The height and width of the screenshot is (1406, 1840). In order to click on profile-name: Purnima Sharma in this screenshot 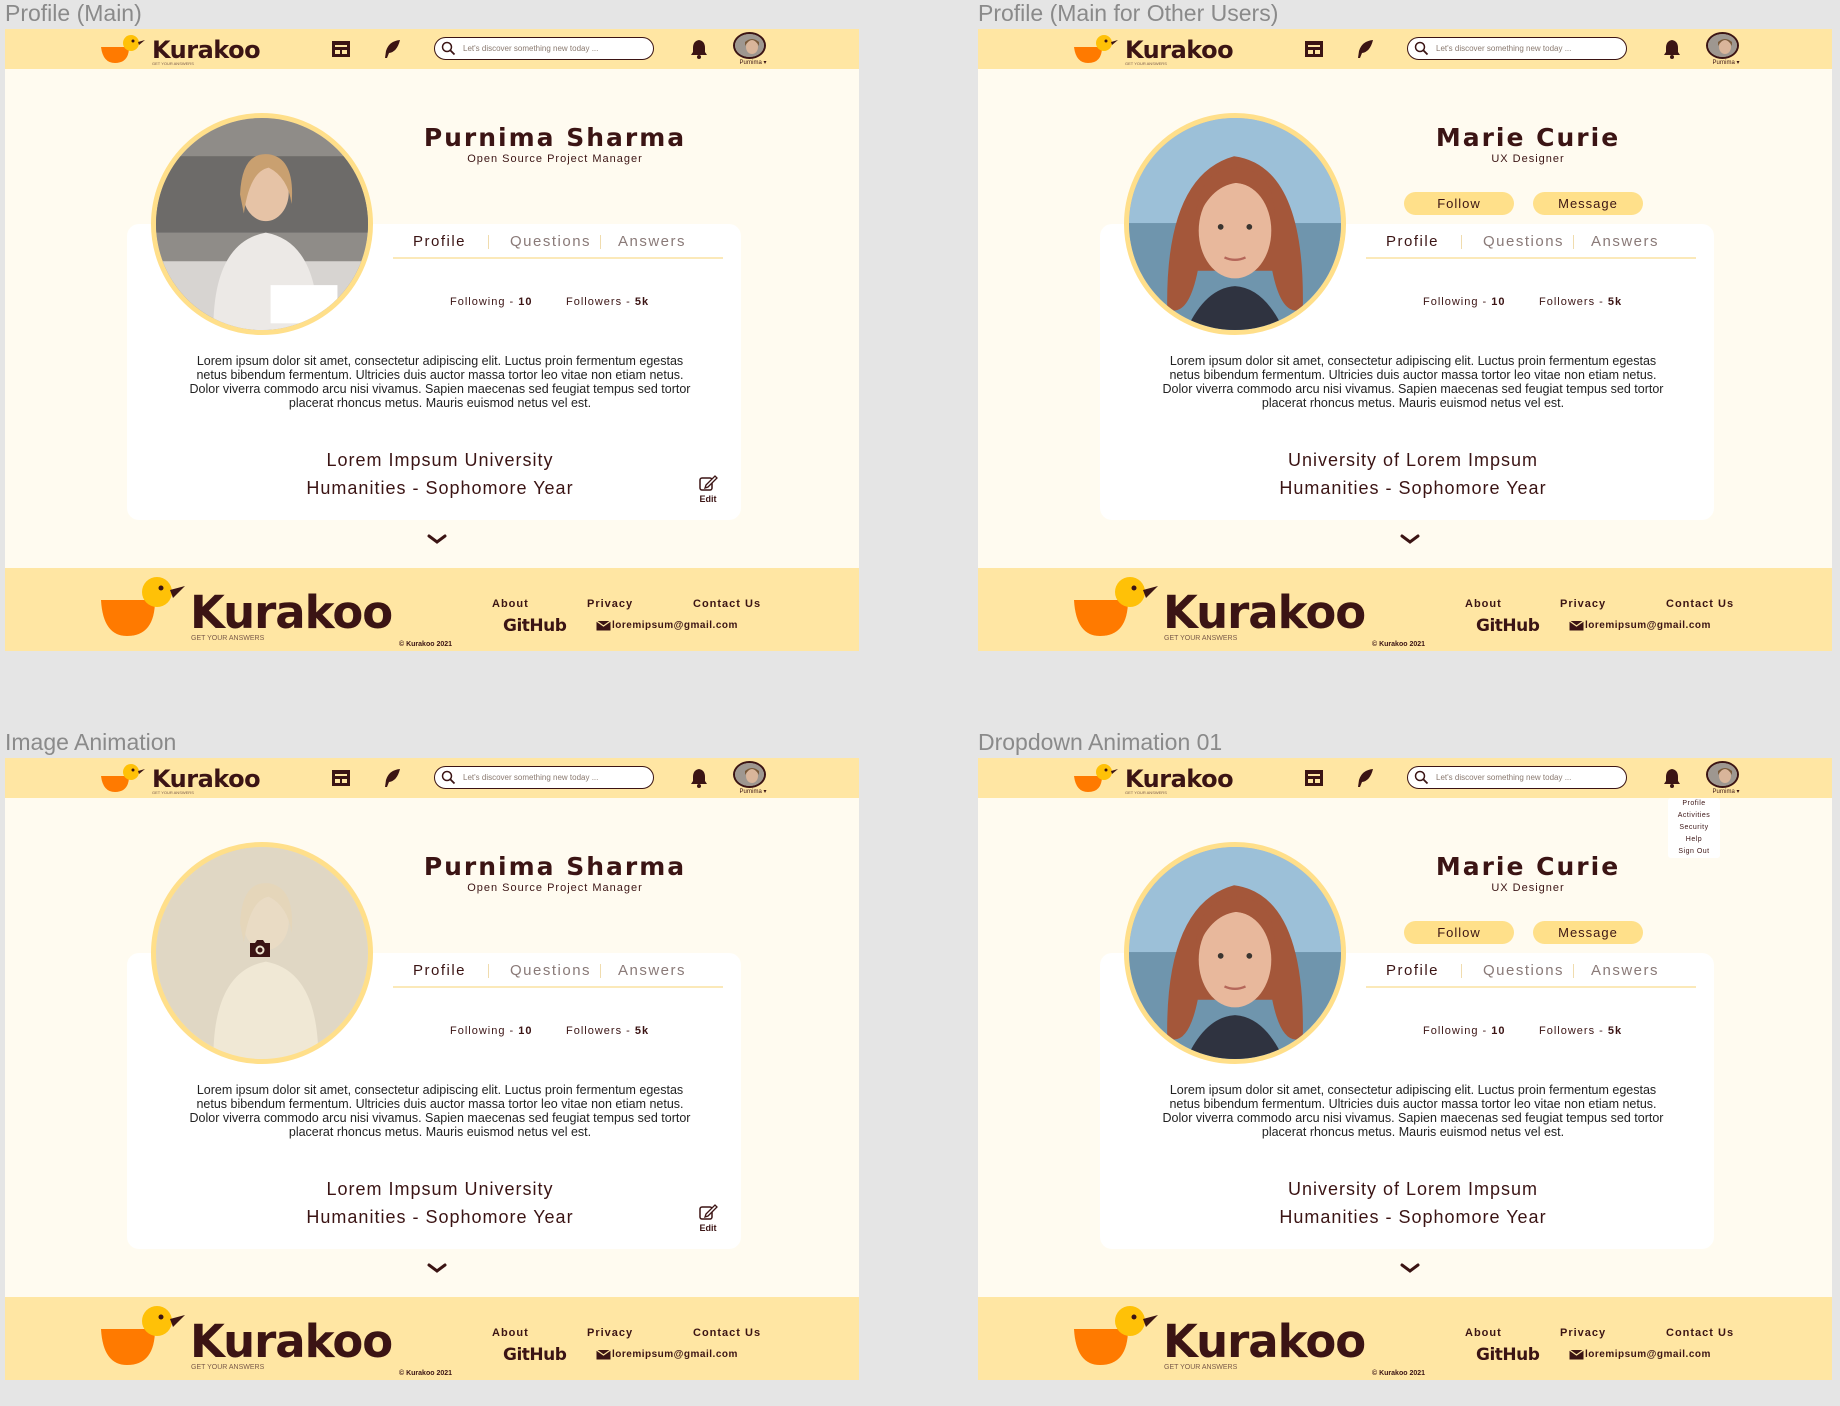, I will do `click(555, 866)`.